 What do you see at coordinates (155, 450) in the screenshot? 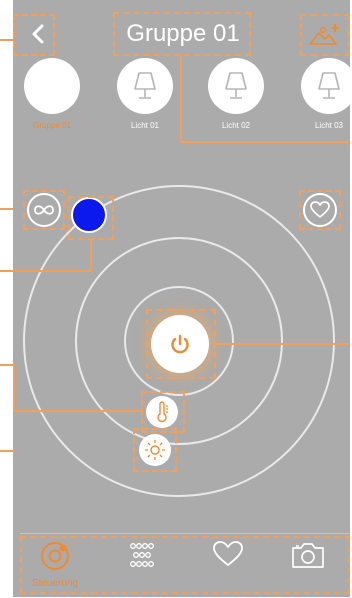
I see `brightness-highlight` at bounding box center [155, 450].